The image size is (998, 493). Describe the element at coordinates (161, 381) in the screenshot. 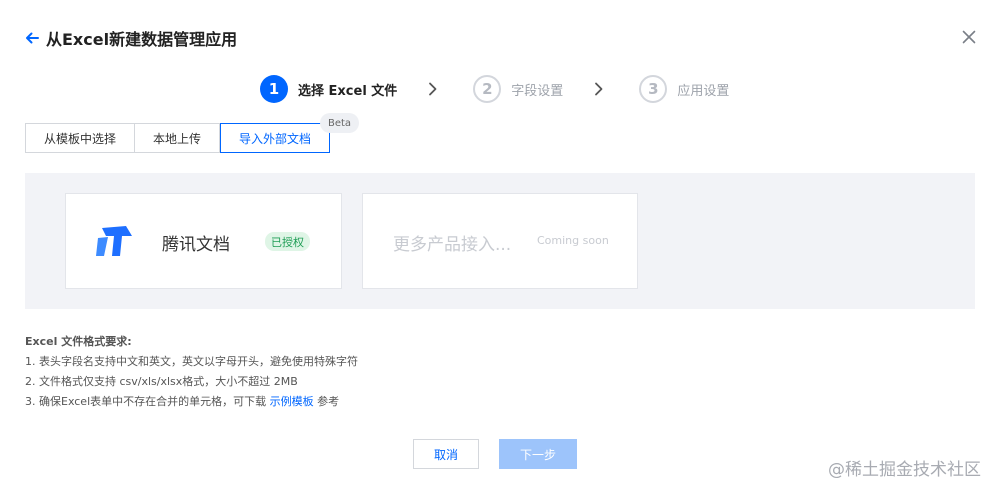

I see `requirement-item: 2. 文件格式仅支持 csv/xls/xlsx格式，大小不超过 2MB` at that location.